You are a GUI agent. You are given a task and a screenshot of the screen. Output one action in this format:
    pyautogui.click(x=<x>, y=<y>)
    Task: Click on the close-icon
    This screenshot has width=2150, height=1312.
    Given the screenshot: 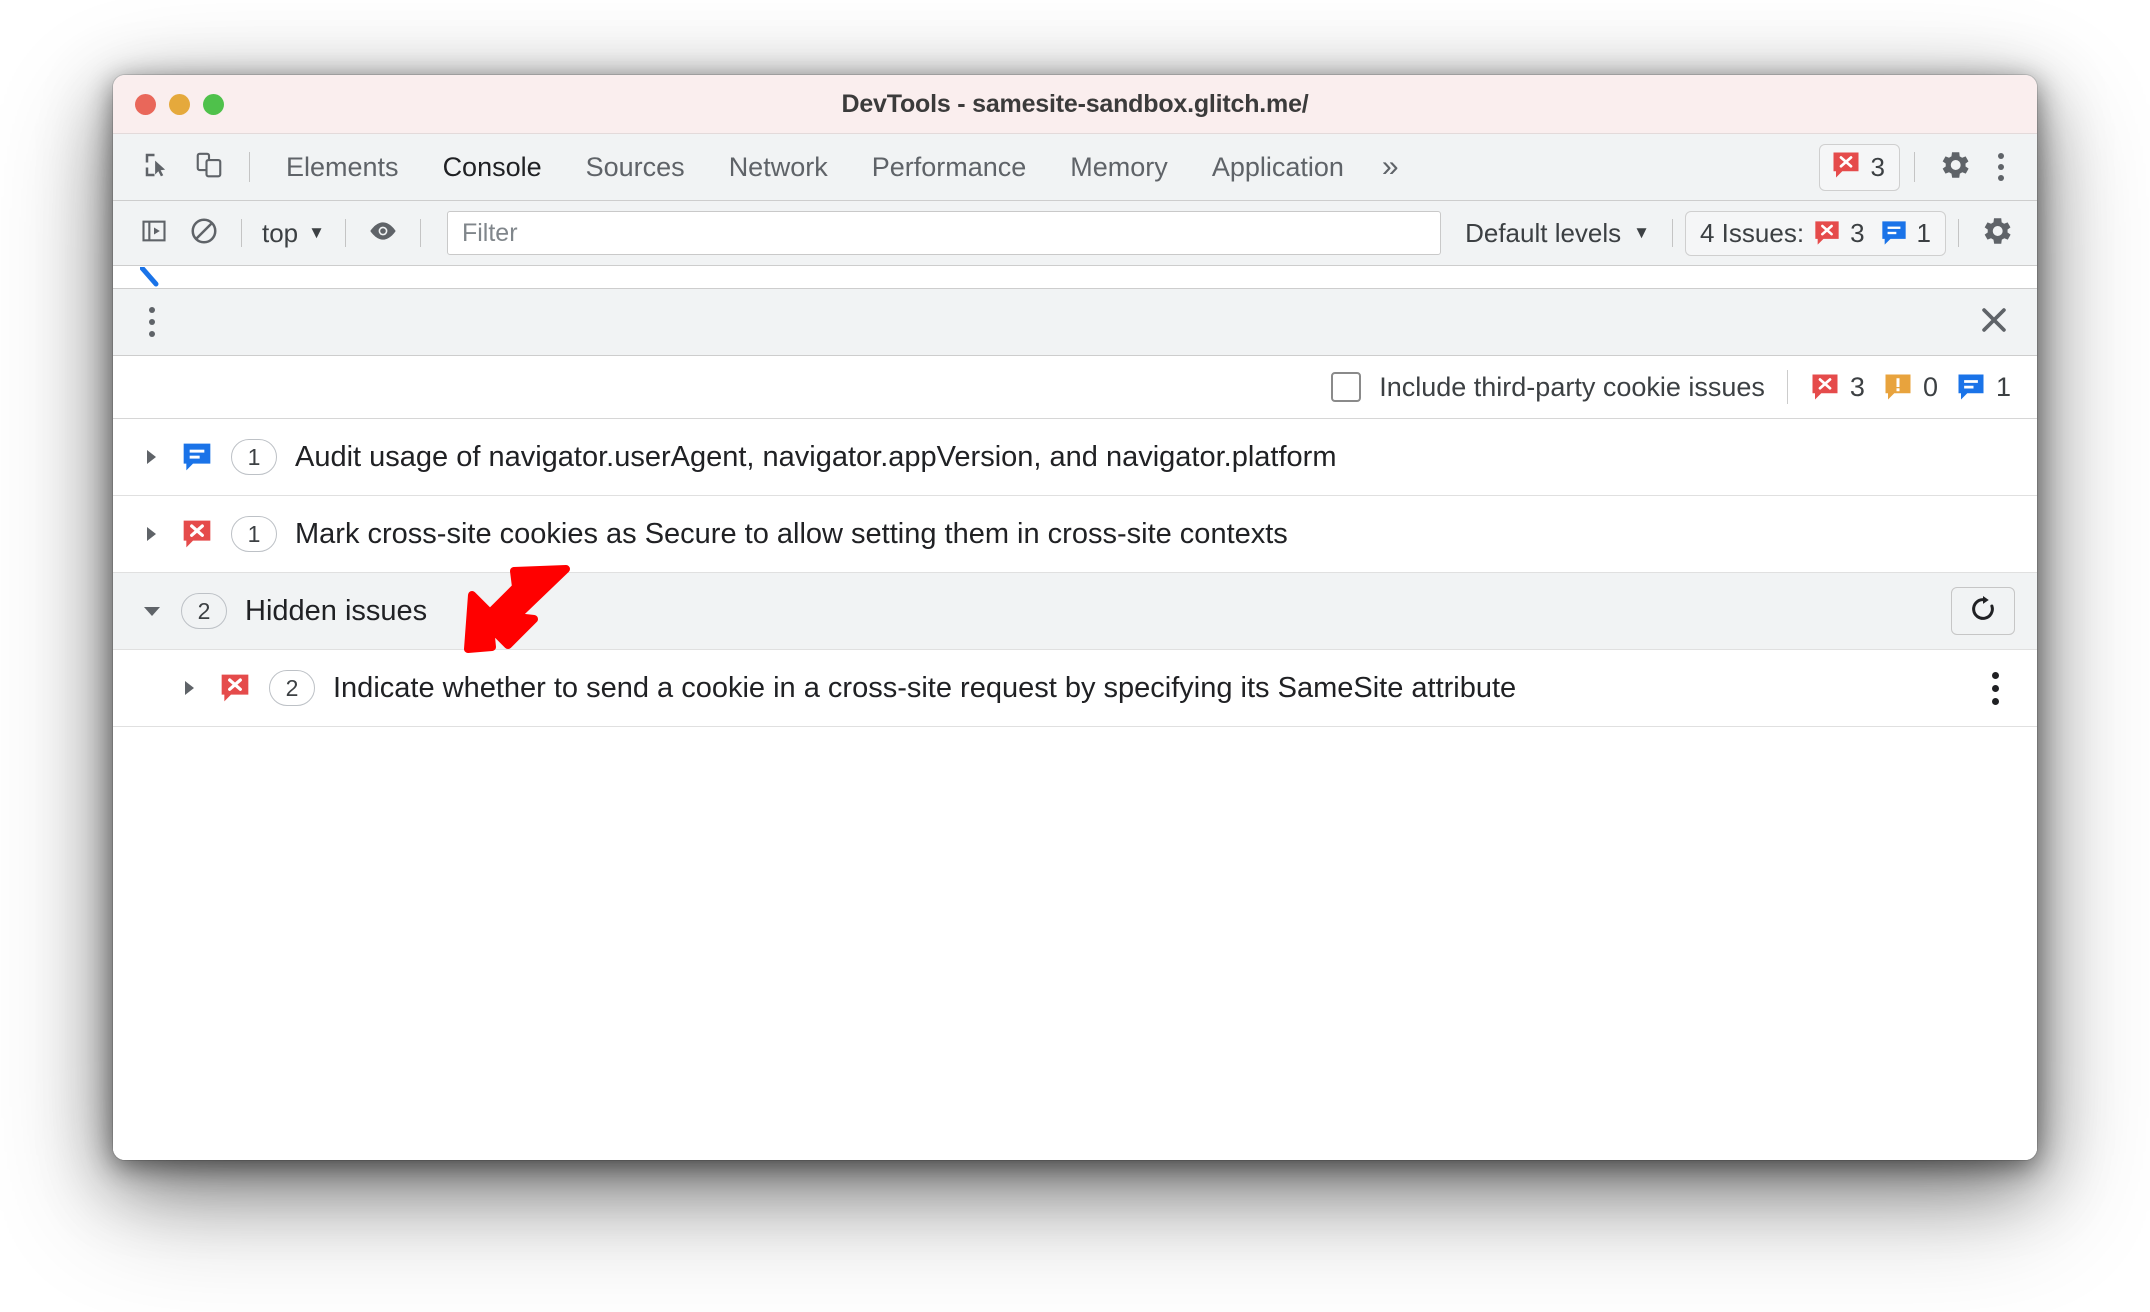 What is the action you would take?
    pyautogui.click(x=1994, y=322)
    